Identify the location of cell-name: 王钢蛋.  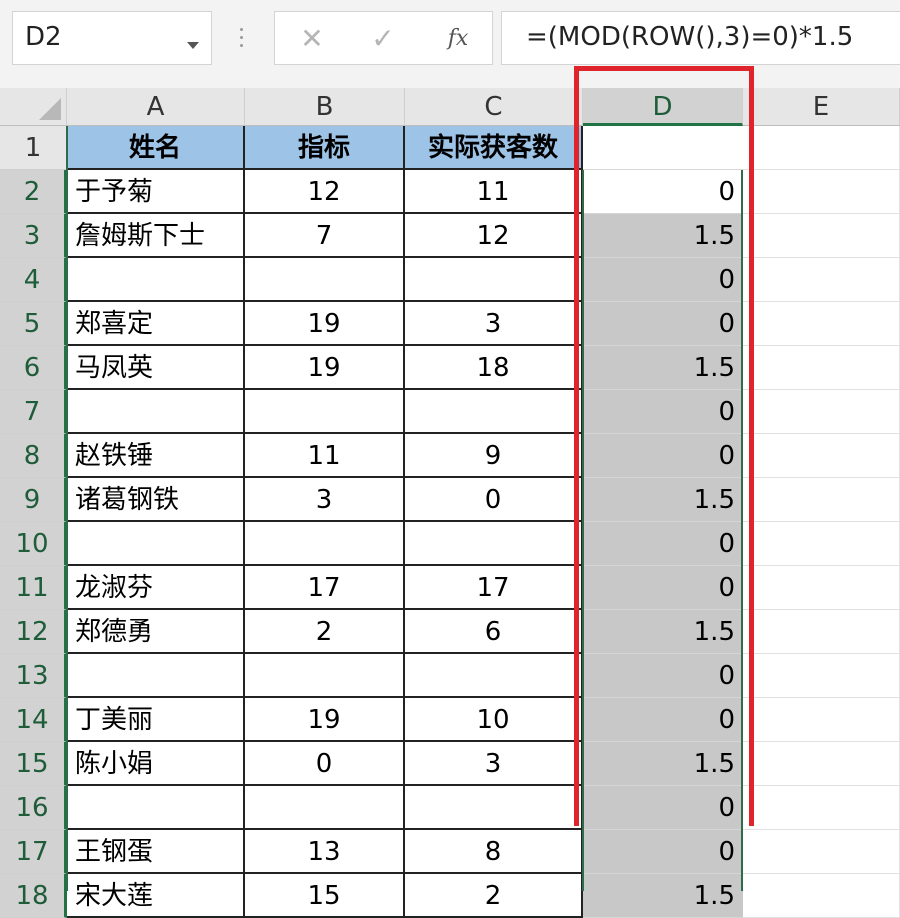
(156, 852).